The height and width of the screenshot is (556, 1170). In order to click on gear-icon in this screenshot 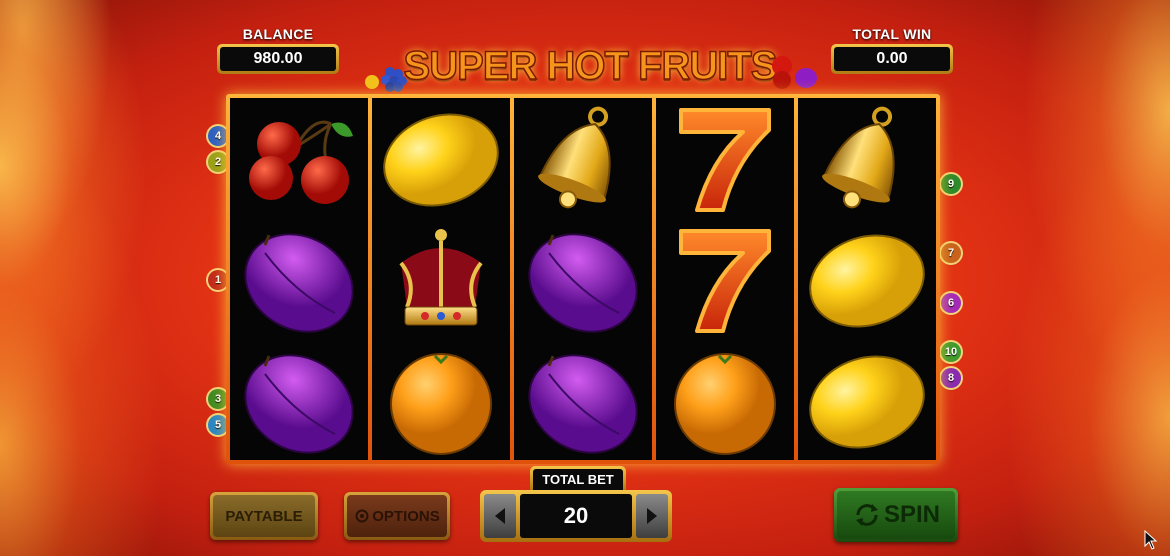, I will do `click(362, 516)`.